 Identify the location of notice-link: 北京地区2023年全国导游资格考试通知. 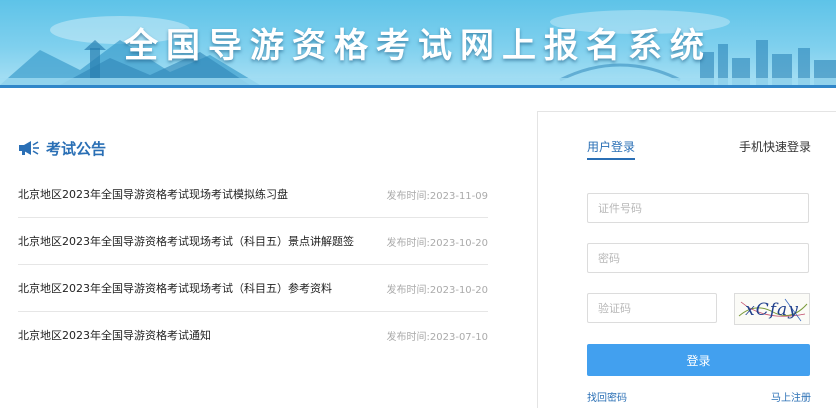
(187, 335).